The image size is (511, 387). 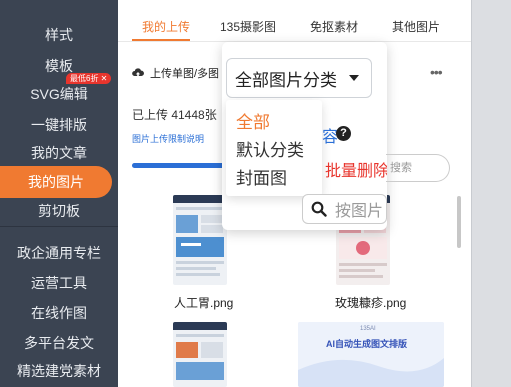 What do you see at coordinates (59, 253) in the screenshot?
I see `sidebar-item-gov-column: 政企通用专栏` at bounding box center [59, 253].